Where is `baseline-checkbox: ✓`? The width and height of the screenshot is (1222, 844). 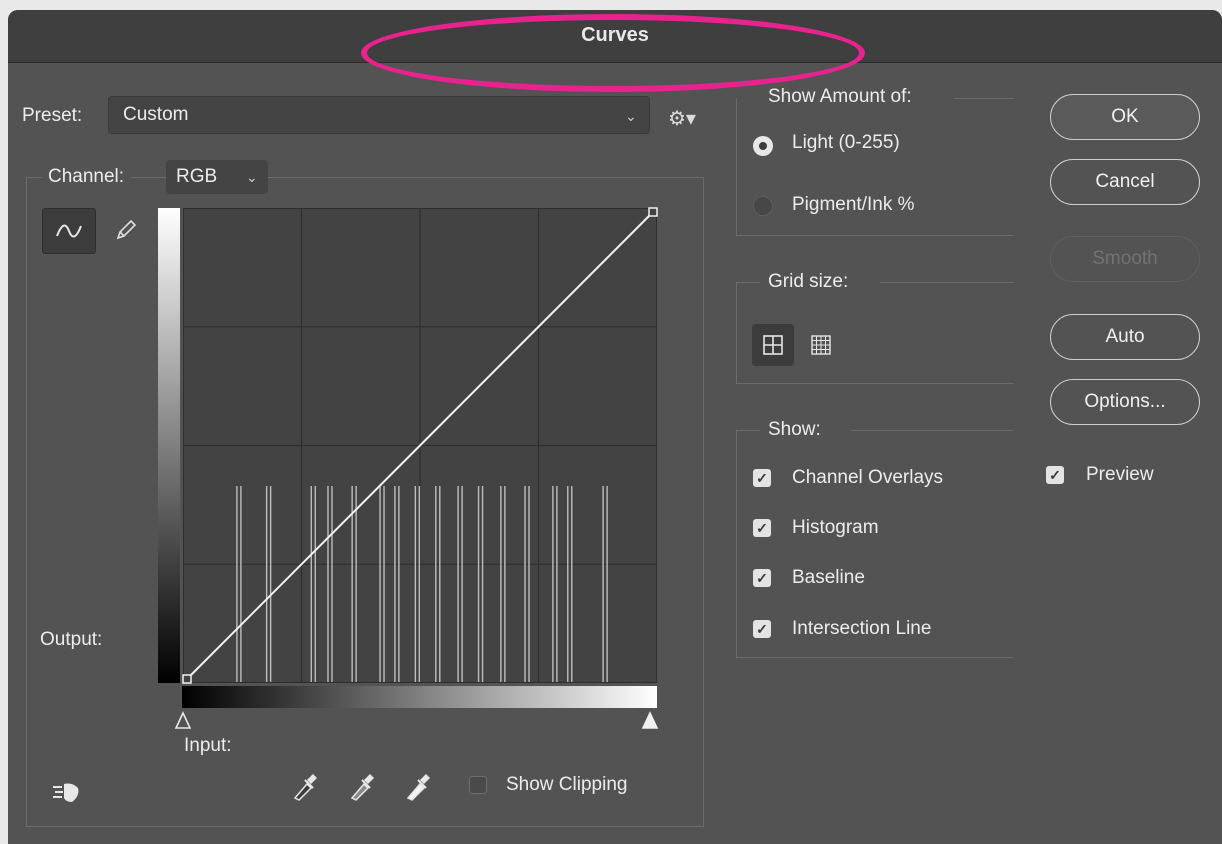
baseline-checkbox: ✓ is located at coordinates (762, 578).